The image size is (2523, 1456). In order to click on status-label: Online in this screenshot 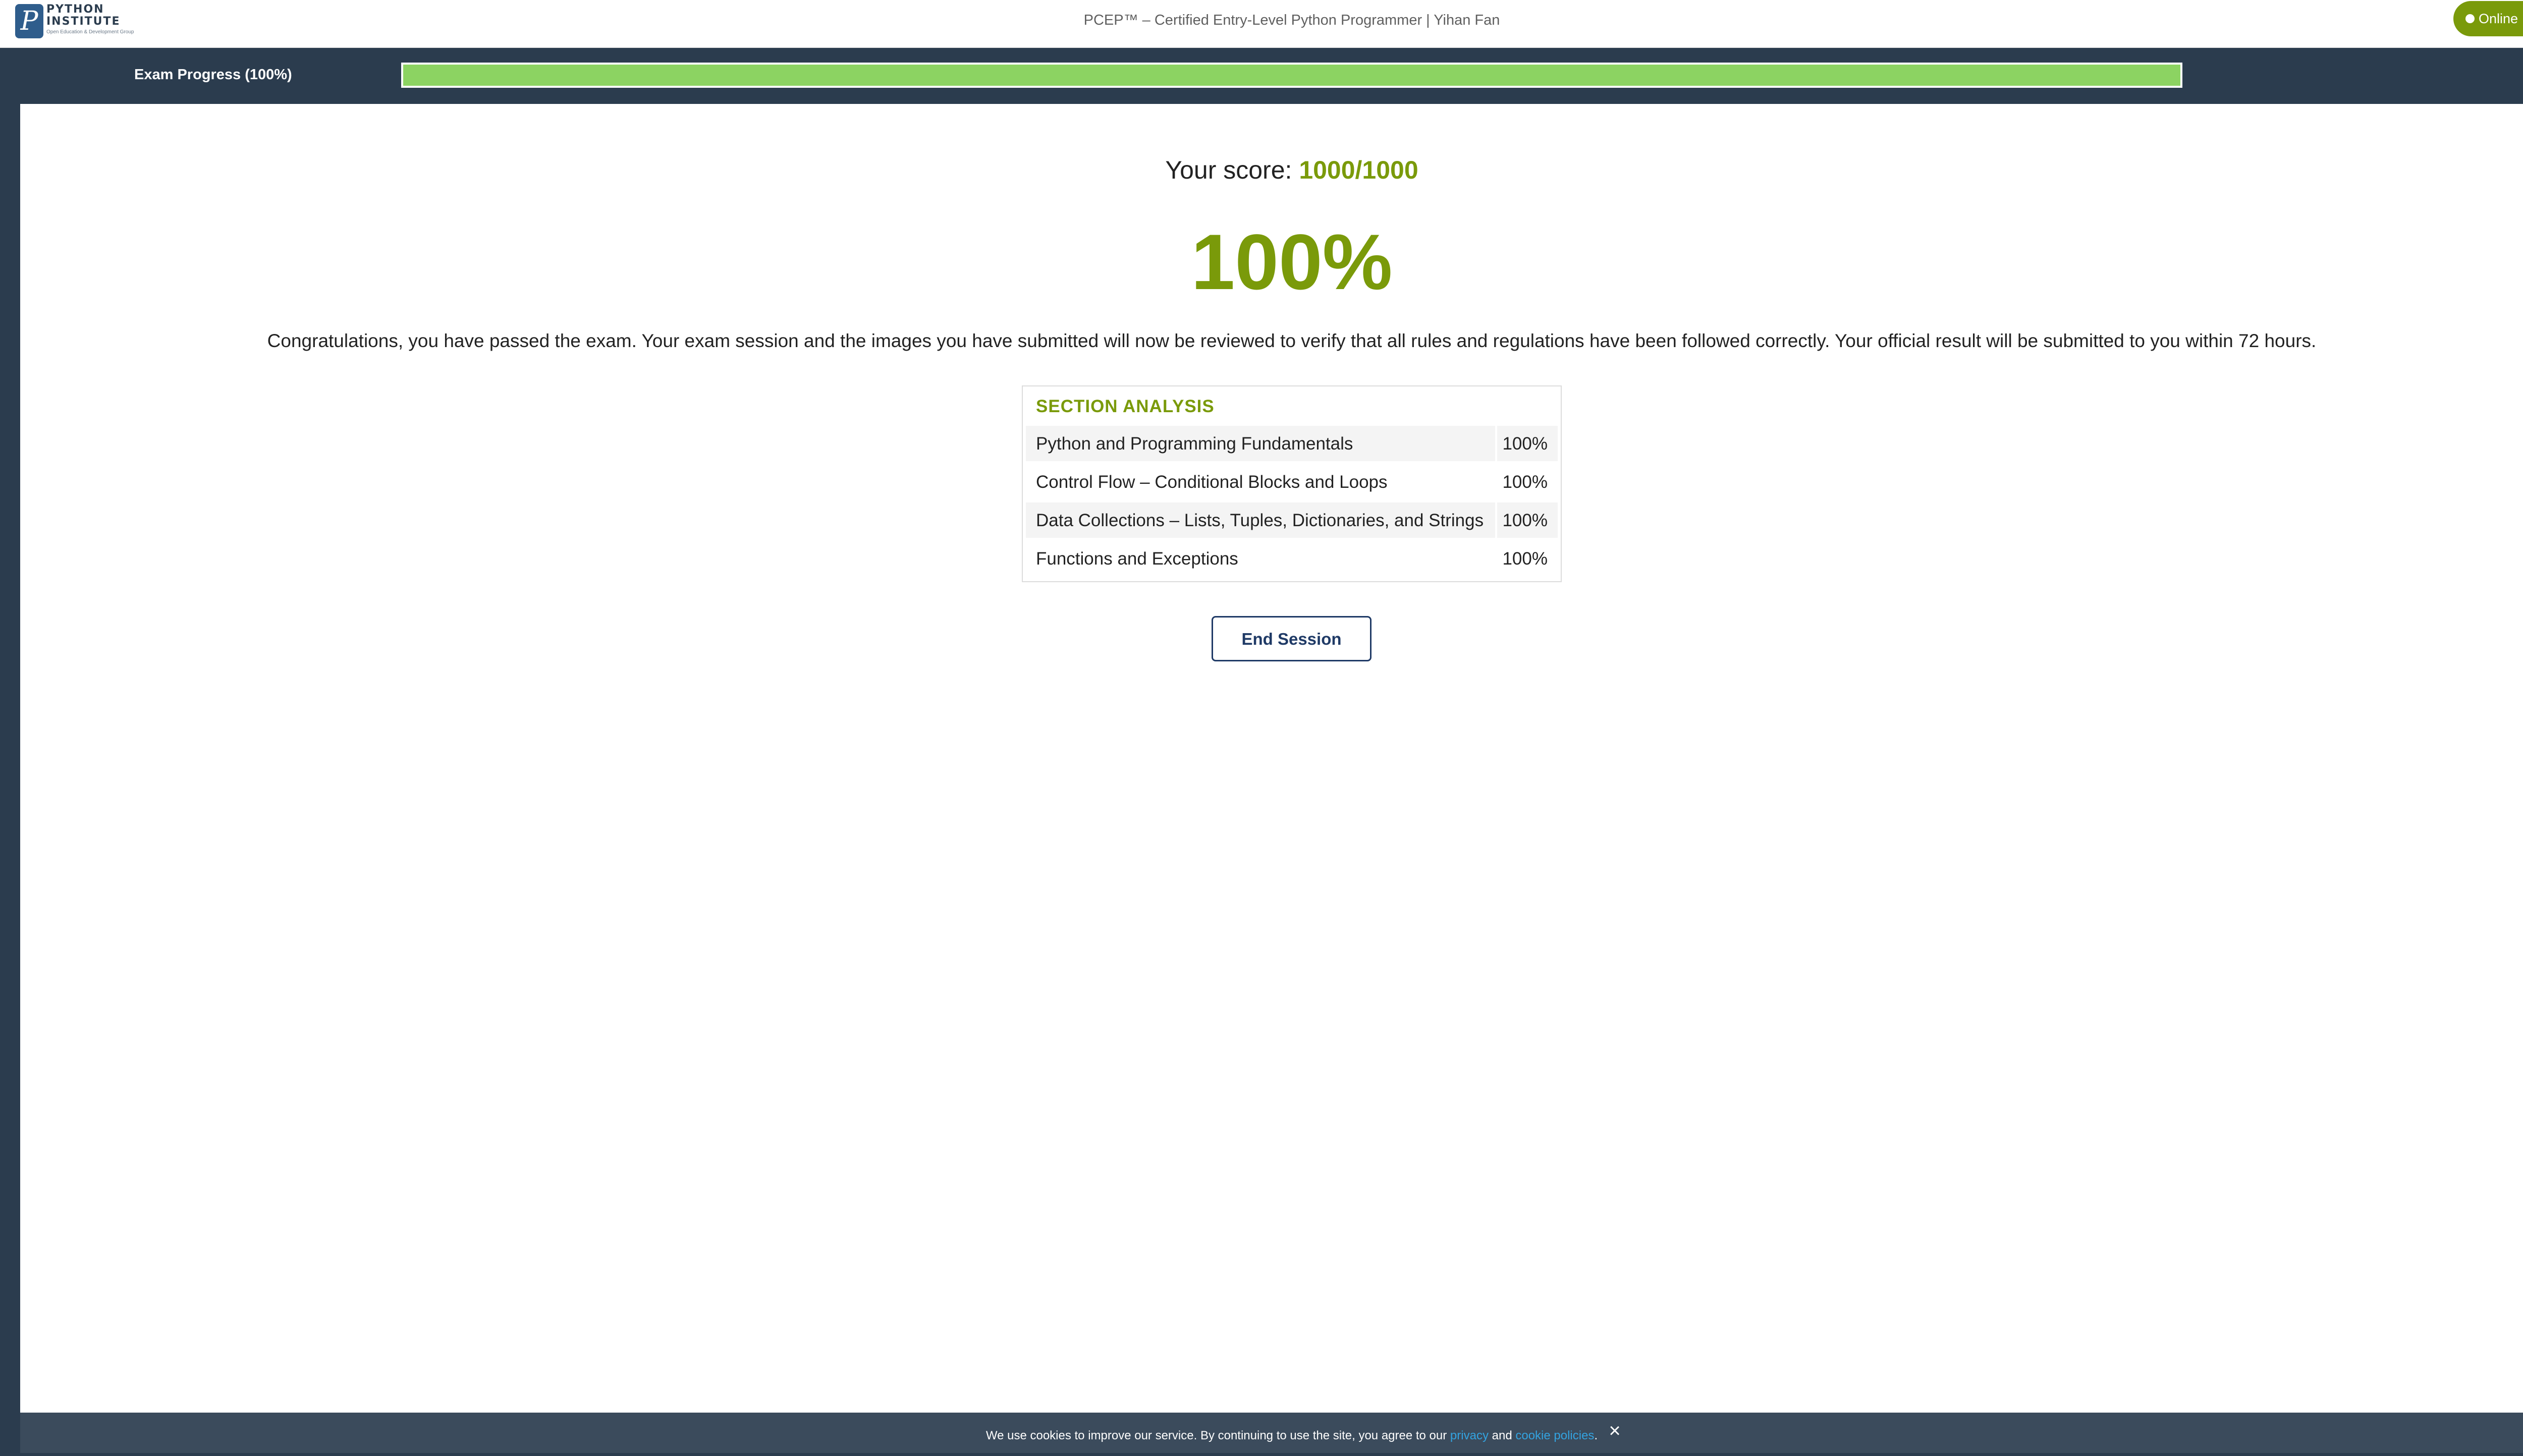, I will do `click(2499, 18)`.